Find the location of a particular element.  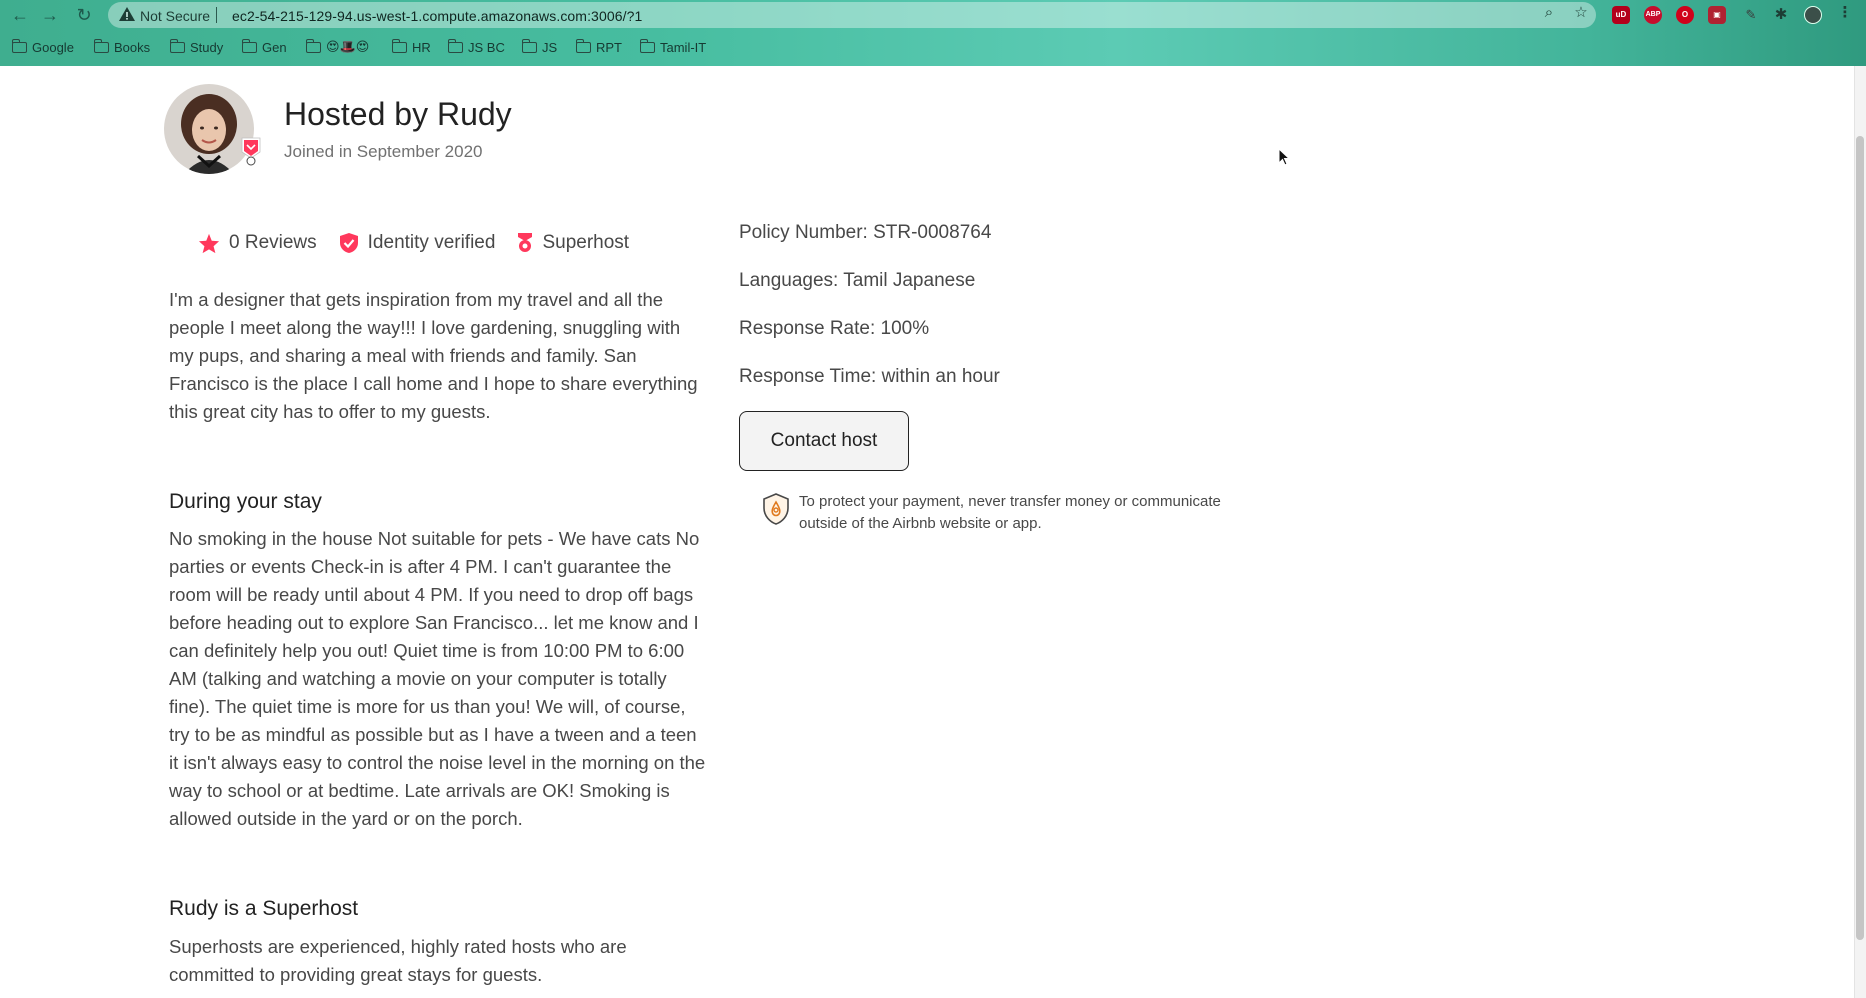

languages: Languages: Tamil Japanese is located at coordinates (857, 280).